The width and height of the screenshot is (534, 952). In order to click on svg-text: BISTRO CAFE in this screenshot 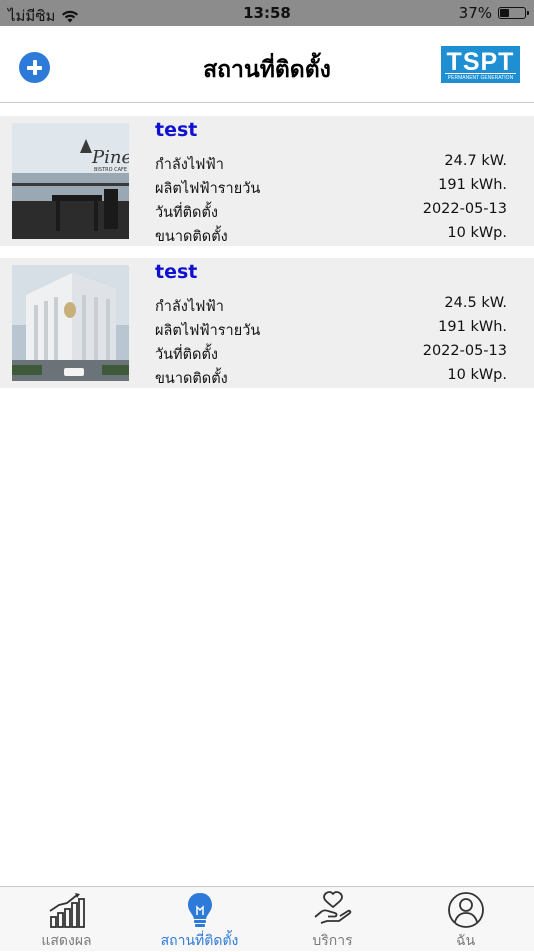, I will do `click(110, 170)`.